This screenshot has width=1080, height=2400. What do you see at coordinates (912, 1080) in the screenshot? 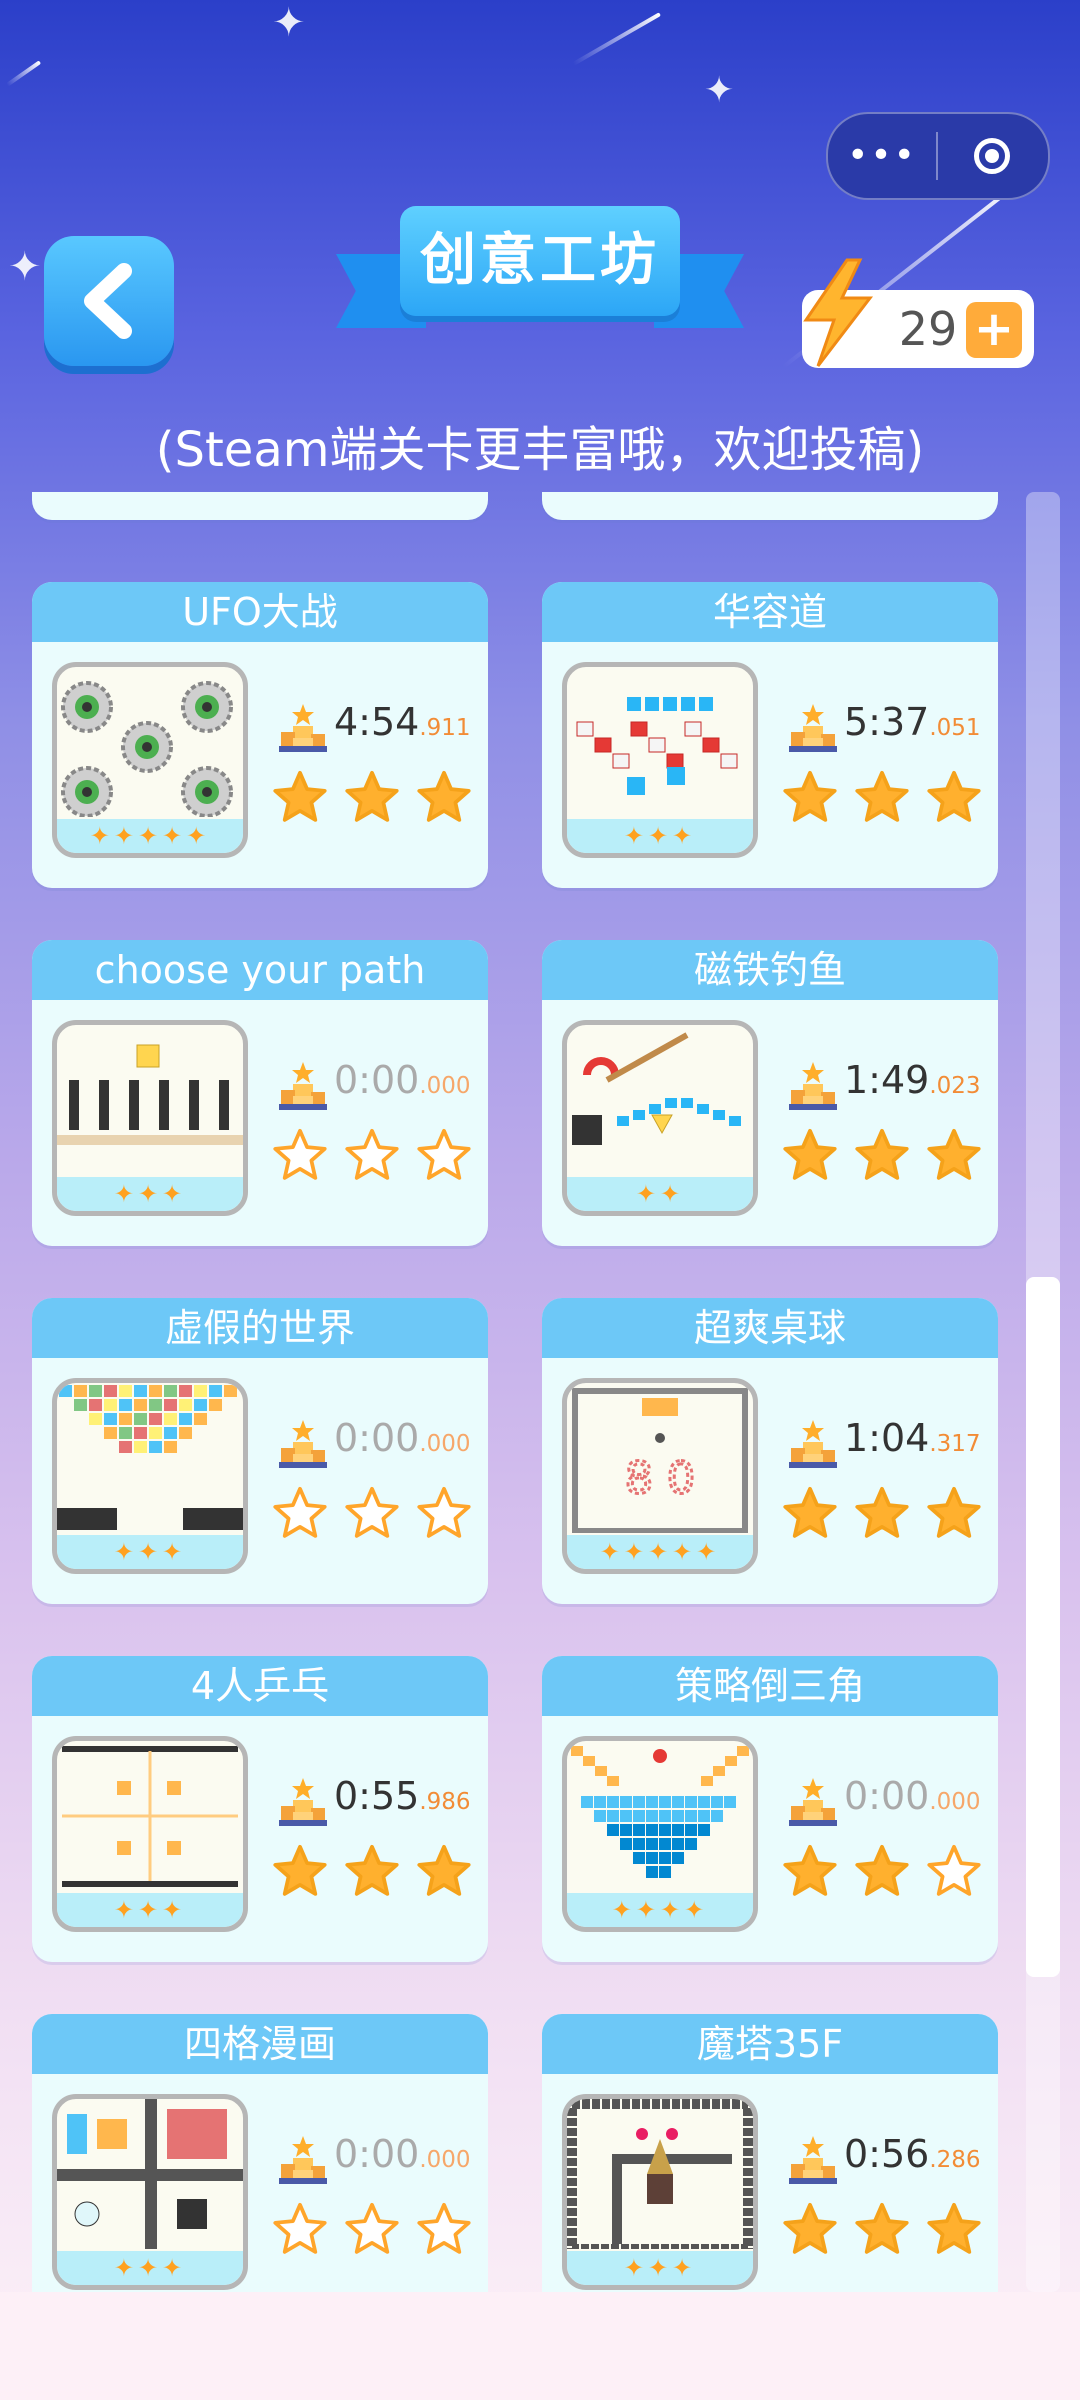
I see `best-time: 1:49.023` at bounding box center [912, 1080].